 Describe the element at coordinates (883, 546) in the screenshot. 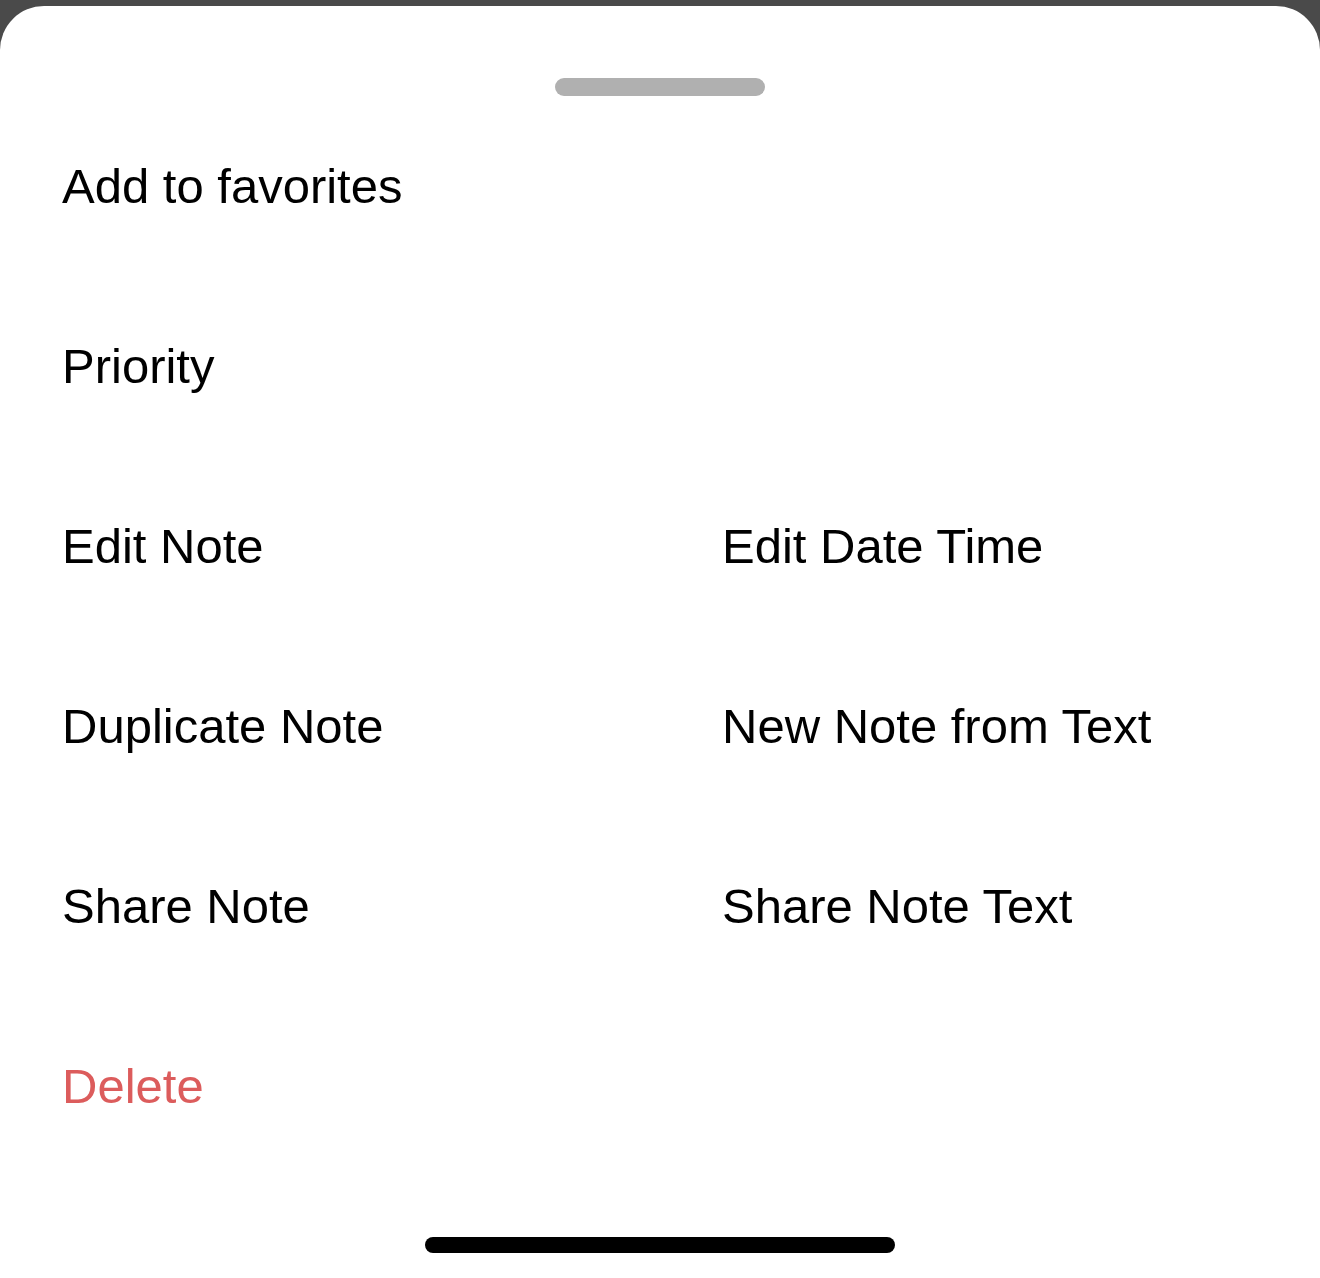

I see `menu-action: Edit Date Time` at that location.